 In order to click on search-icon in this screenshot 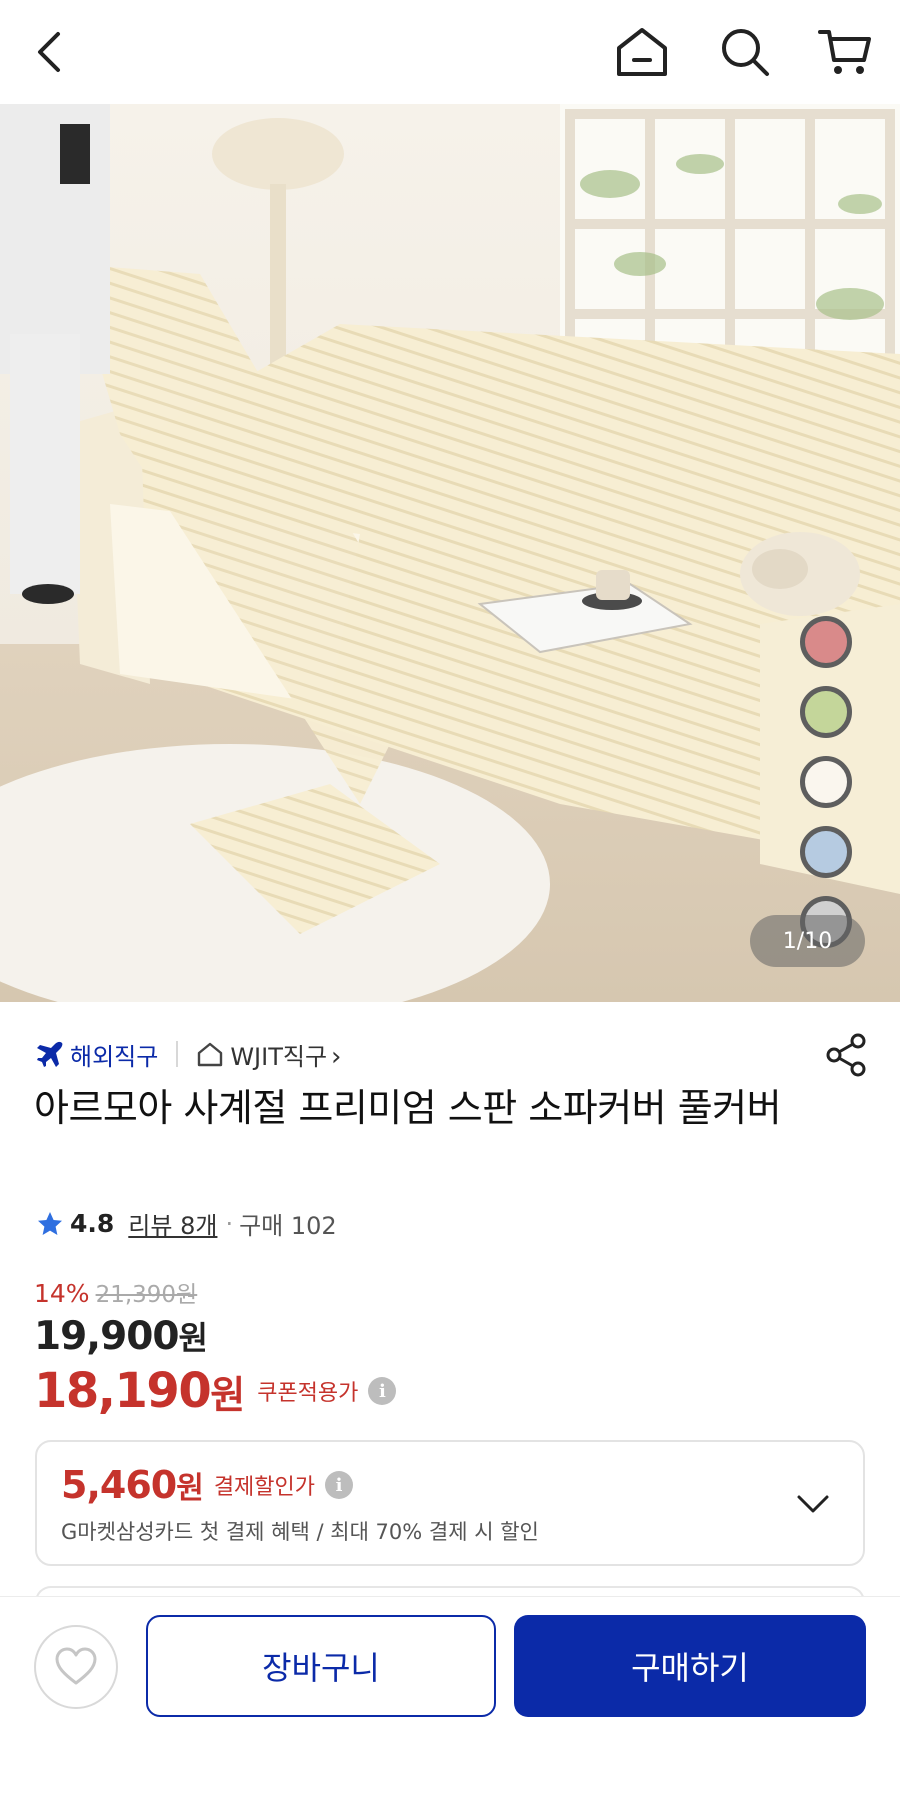, I will do `click(745, 52)`.